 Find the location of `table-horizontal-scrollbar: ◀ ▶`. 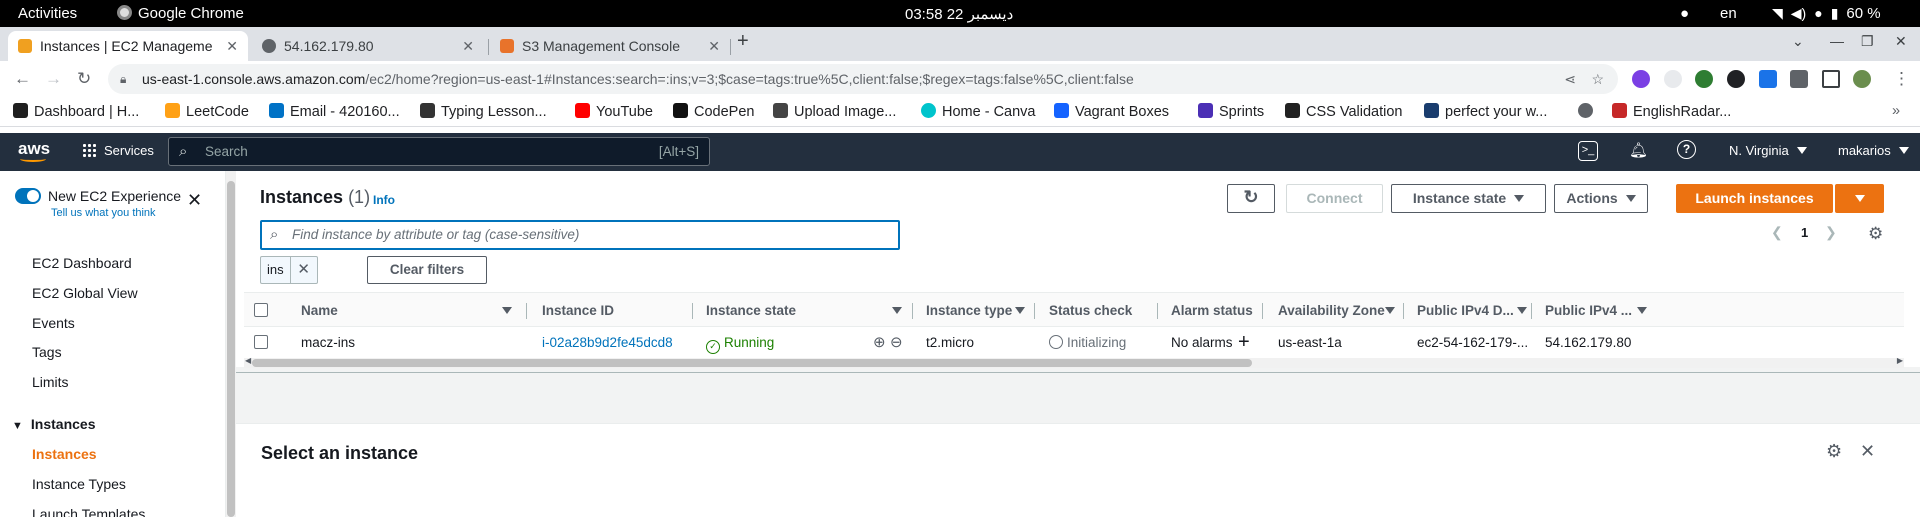

table-horizontal-scrollbar: ◀ ▶ is located at coordinates (1074, 362).